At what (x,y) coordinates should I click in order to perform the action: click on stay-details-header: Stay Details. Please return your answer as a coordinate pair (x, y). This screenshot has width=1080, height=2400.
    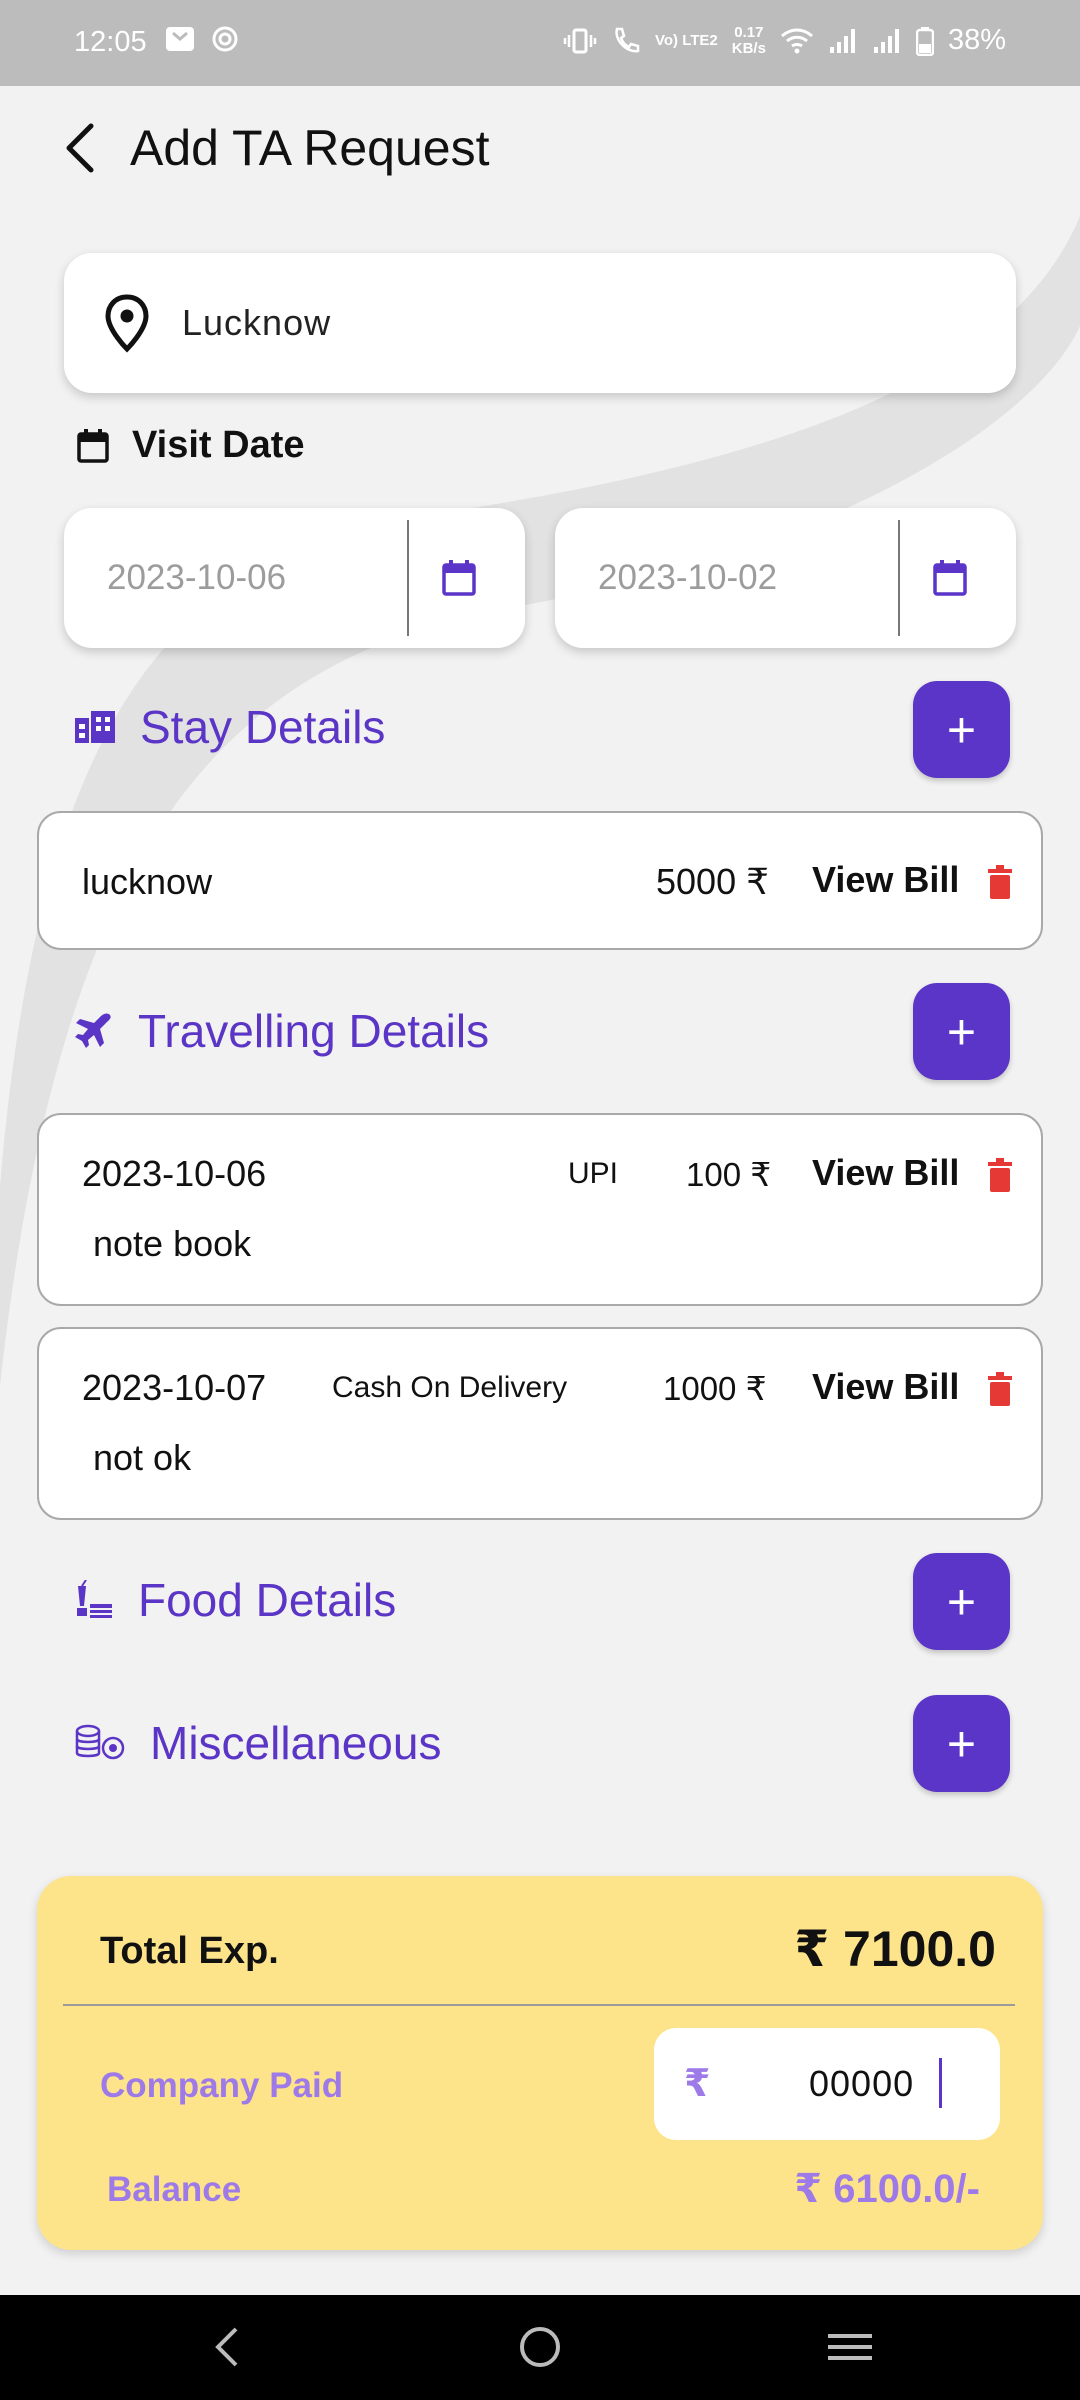
    Looking at the image, I should click on (229, 727).